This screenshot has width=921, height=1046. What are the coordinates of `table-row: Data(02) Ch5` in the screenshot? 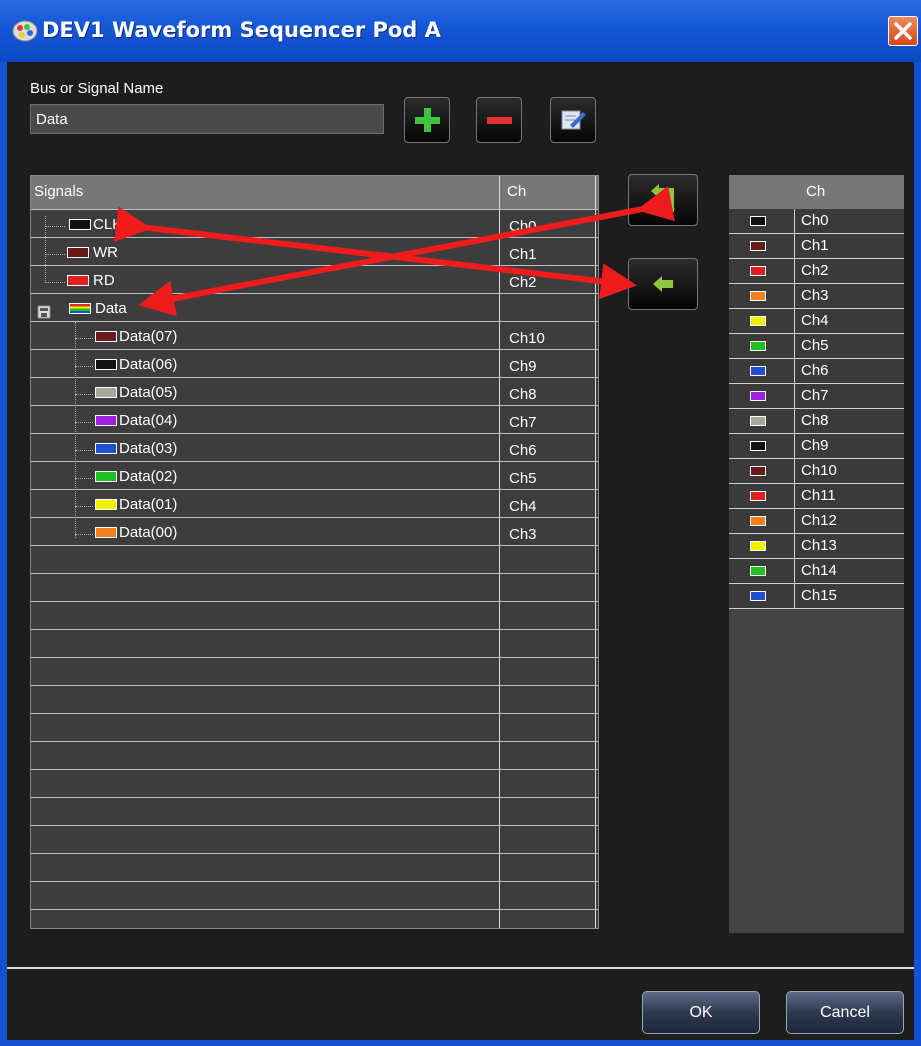 It's located at (314, 478).